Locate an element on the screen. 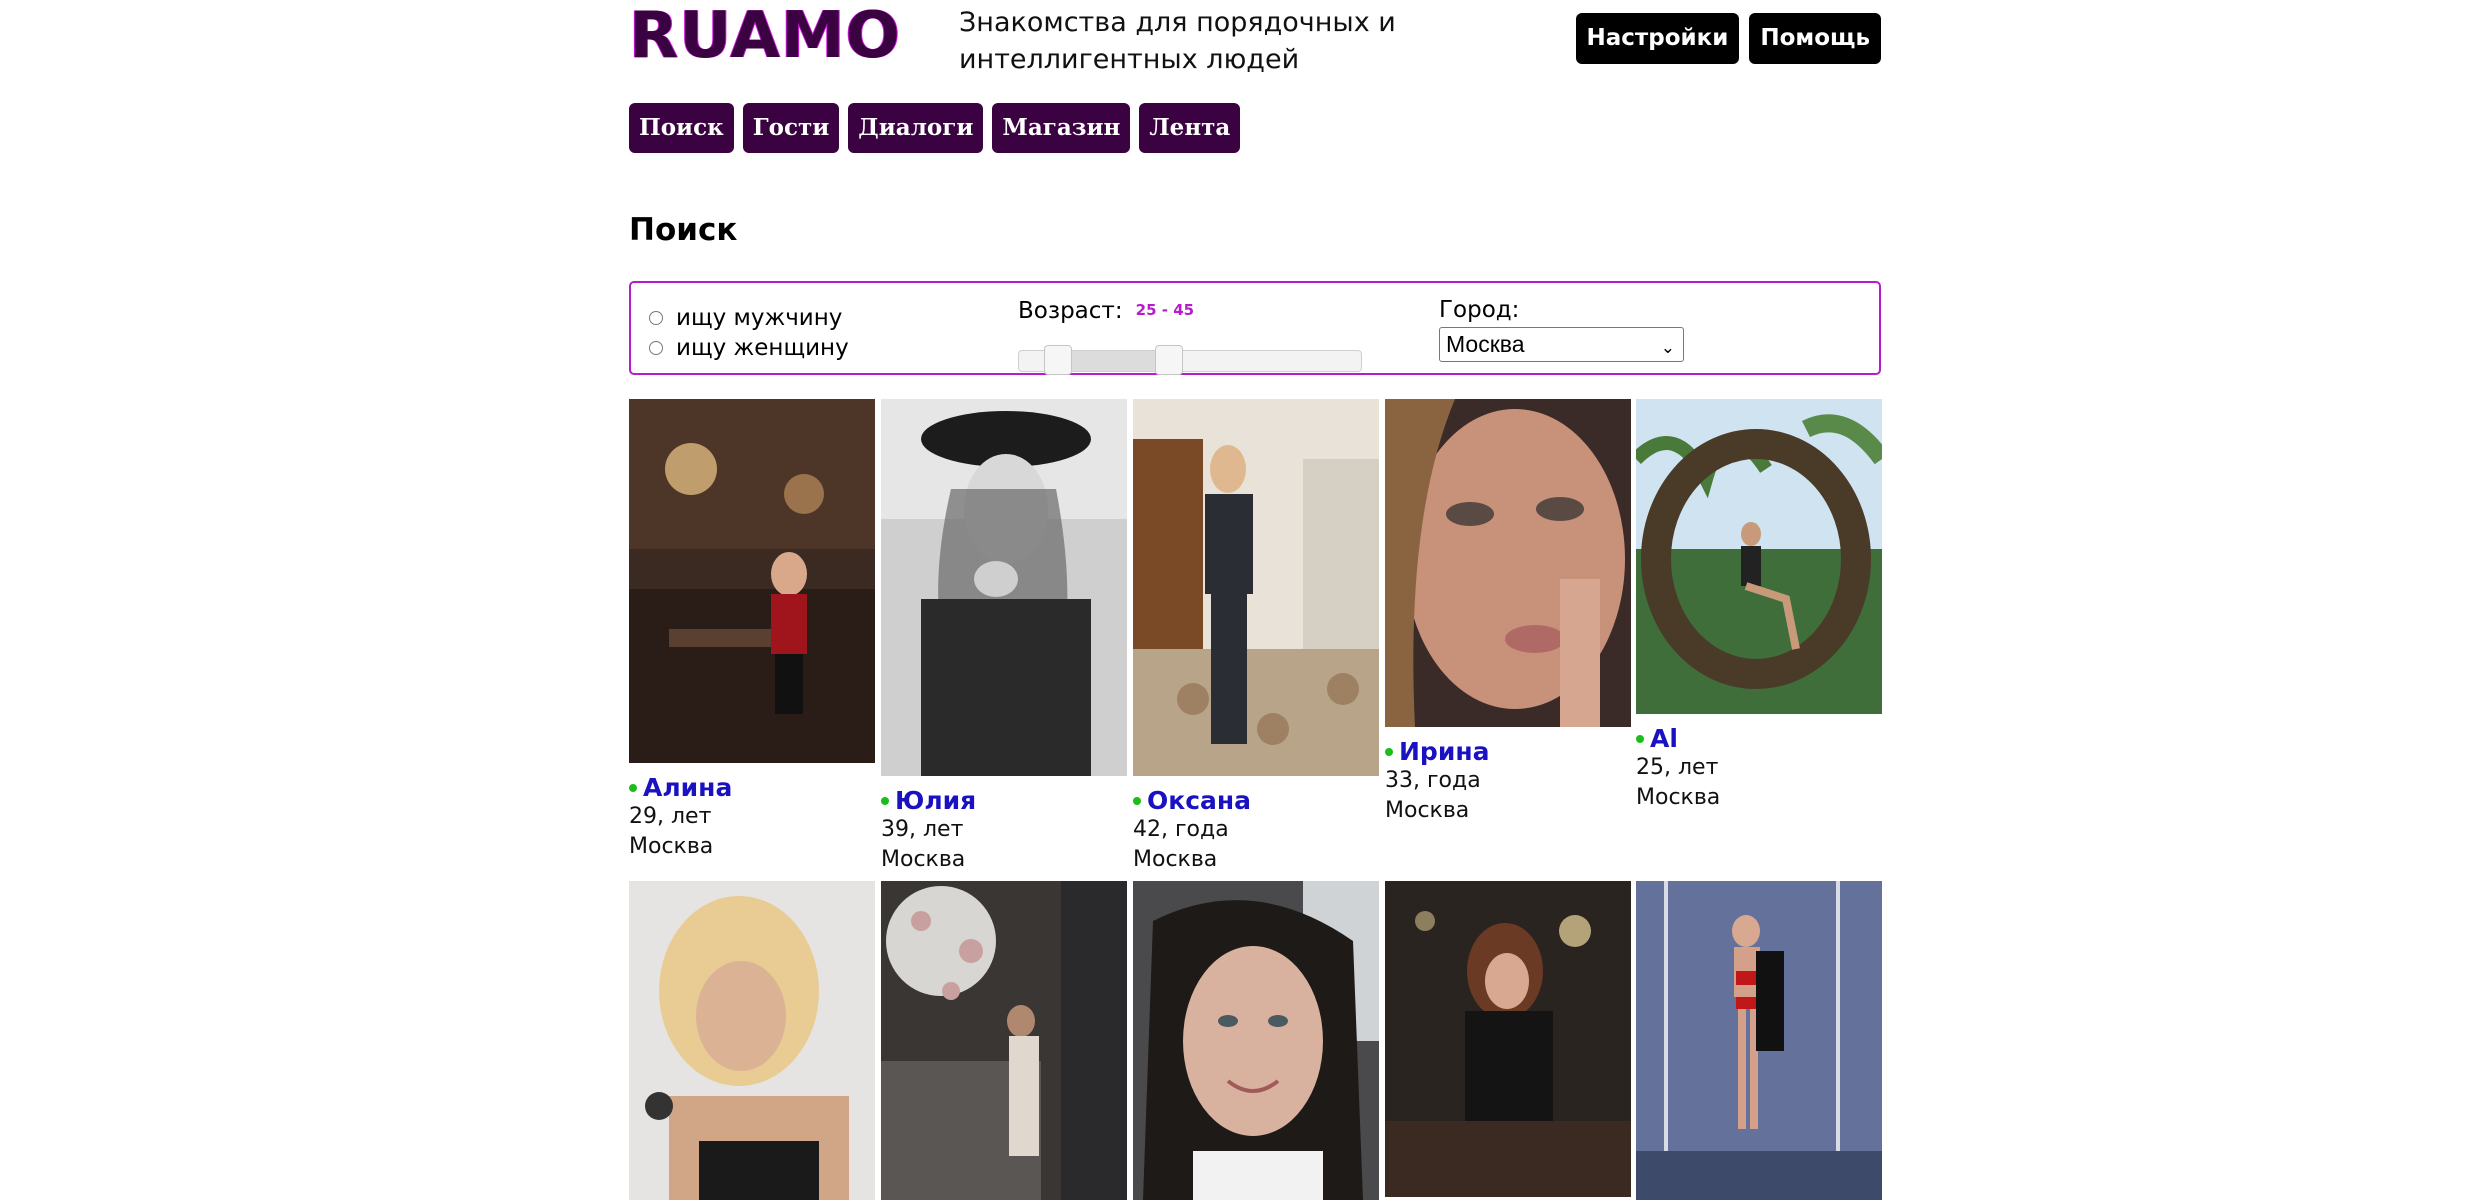  profile-name-row: Алина is located at coordinates (752, 787).